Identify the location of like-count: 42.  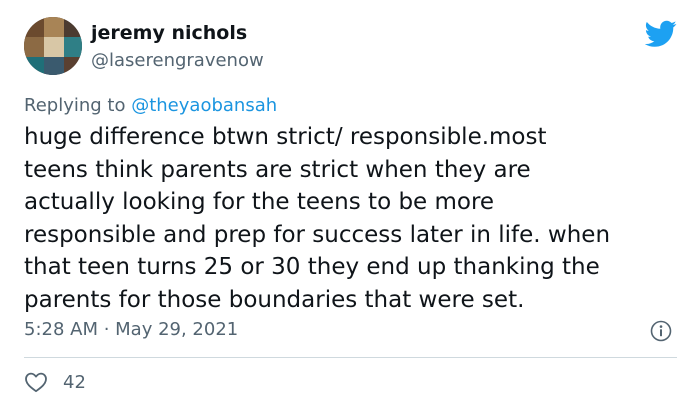
(74, 382).